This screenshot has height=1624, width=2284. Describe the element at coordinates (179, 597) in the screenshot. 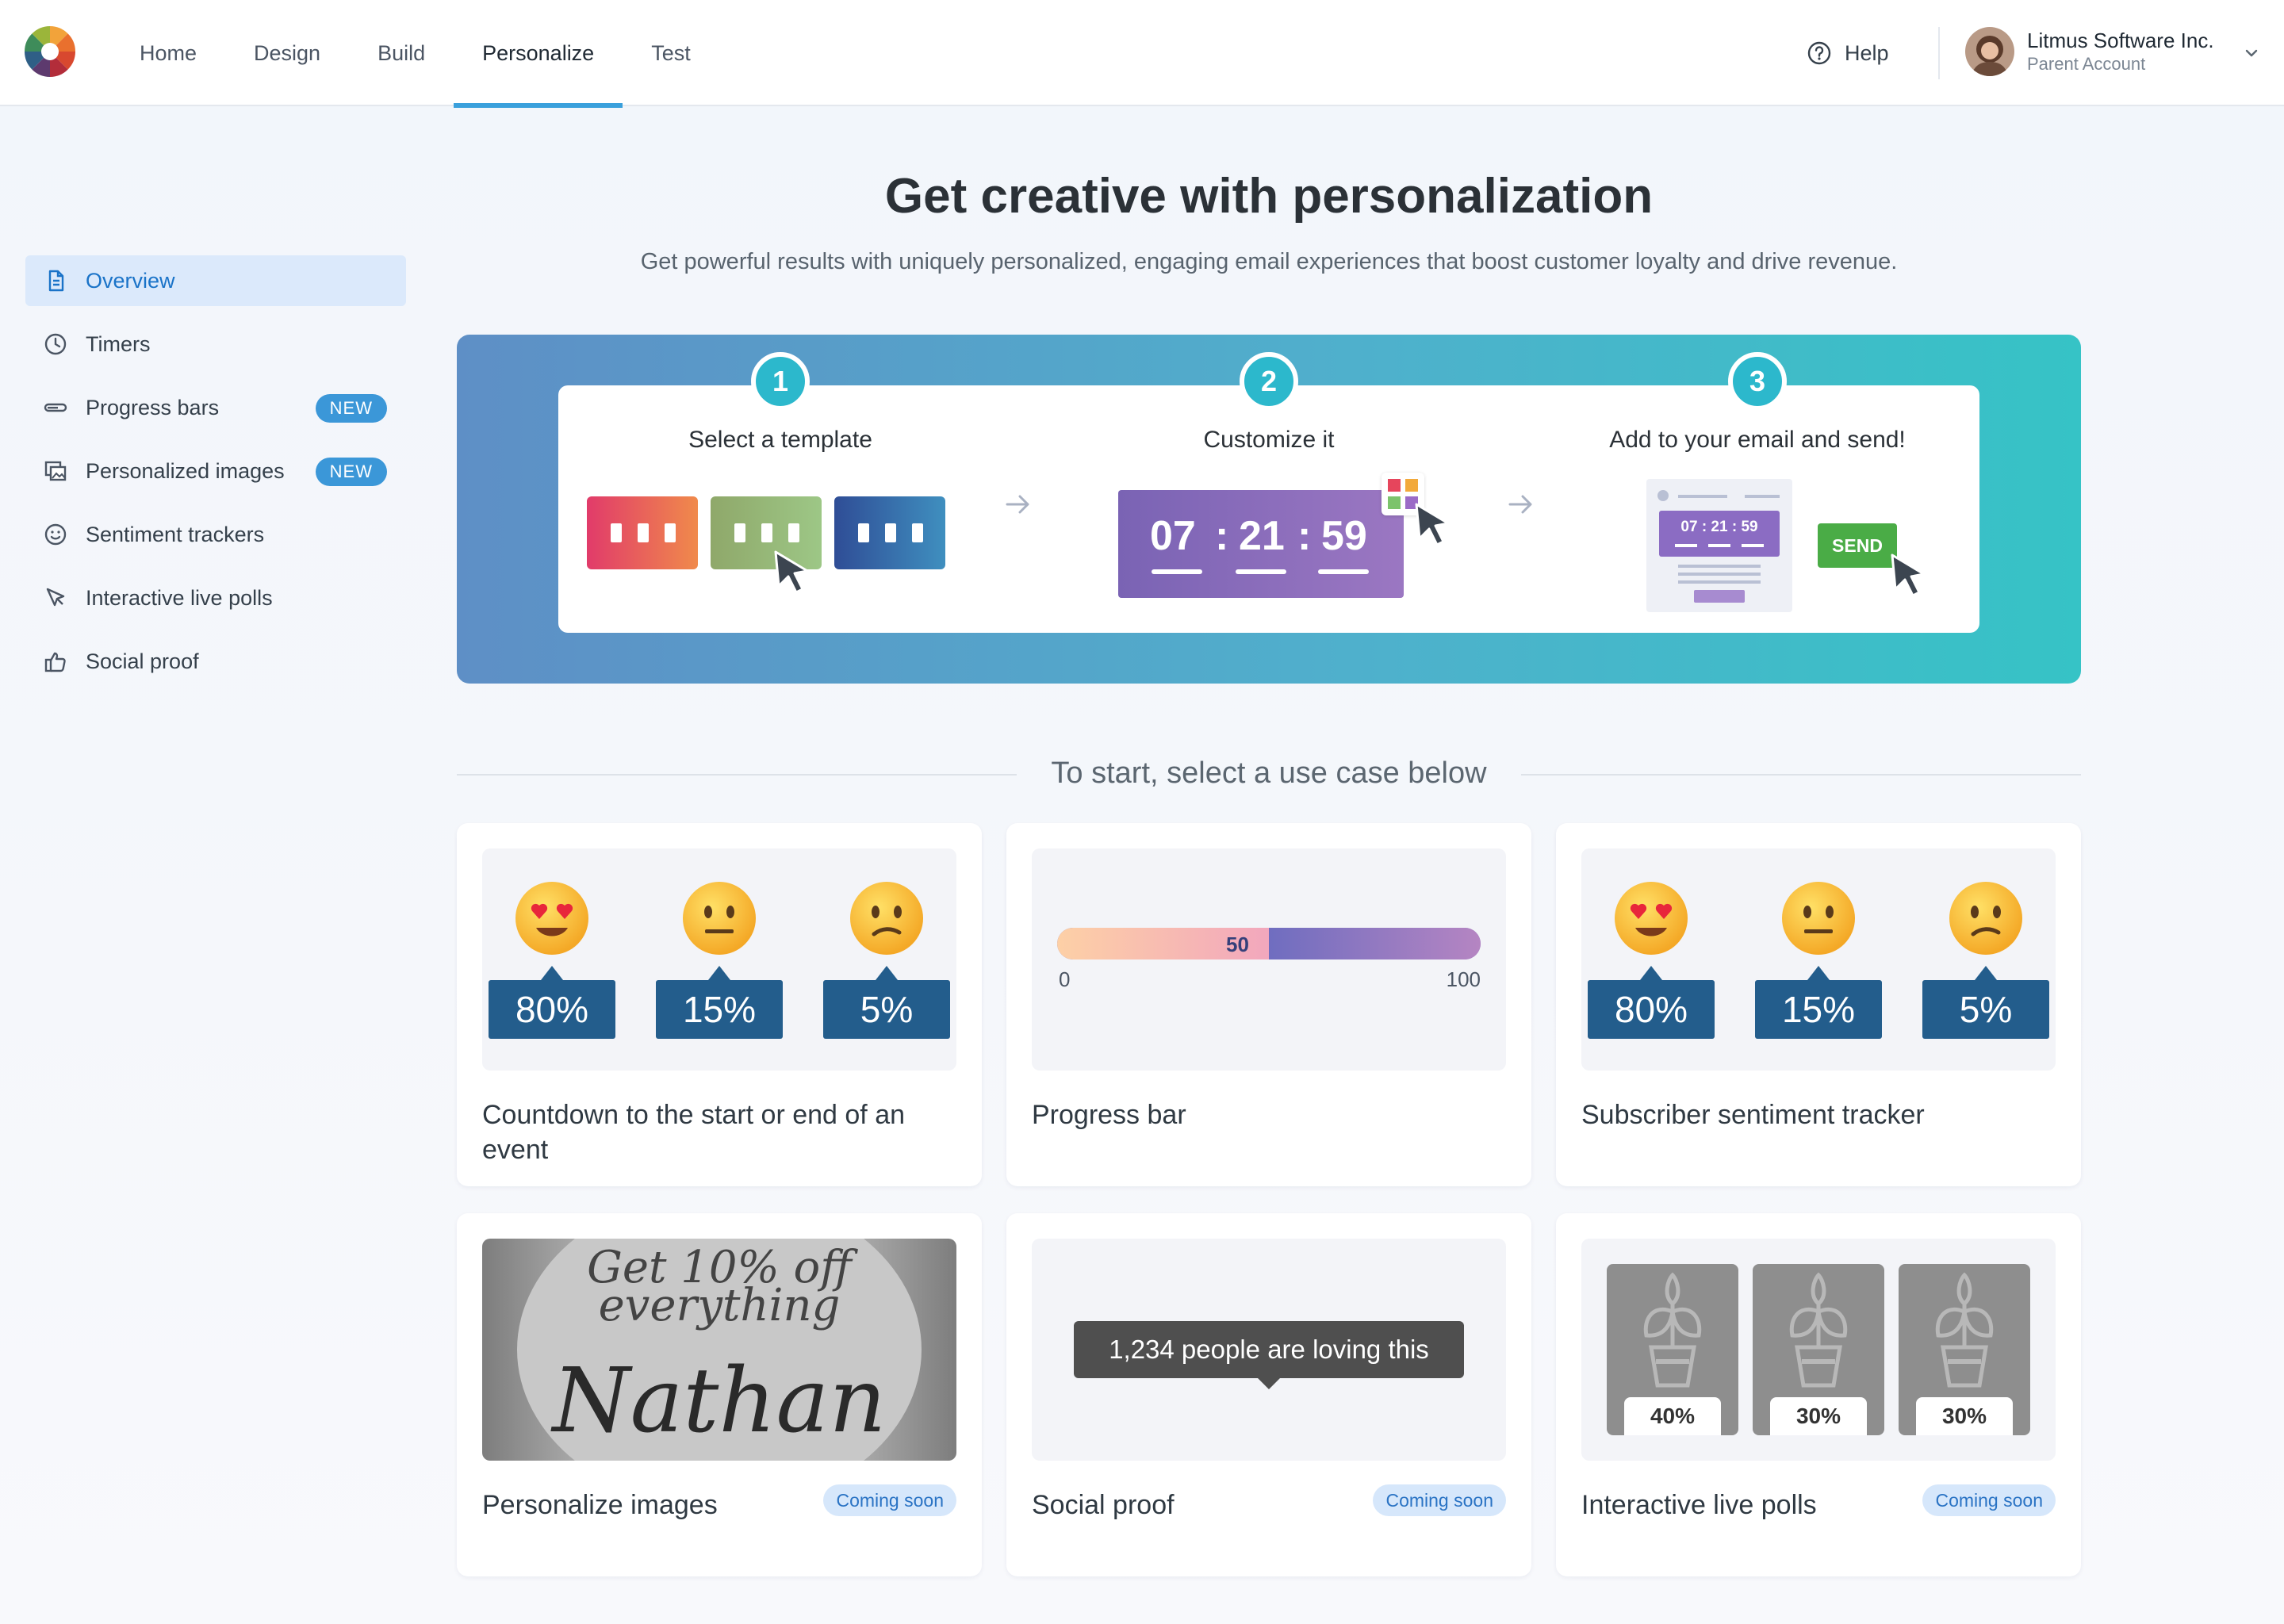

I see `sidebar-item-label: Interactive live polls` at that location.